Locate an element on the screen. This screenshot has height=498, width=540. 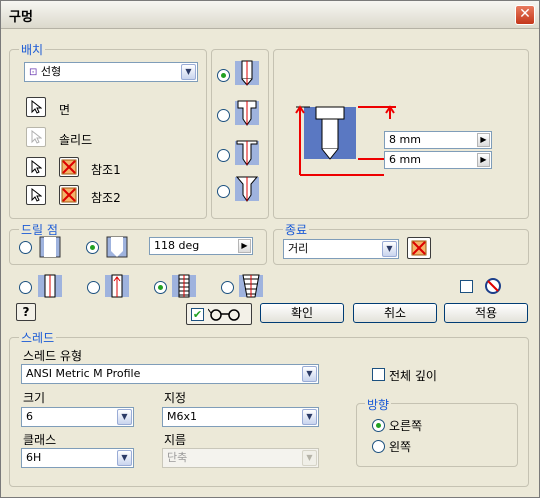
apply-label: 적용 is located at coordinates (486, 313).